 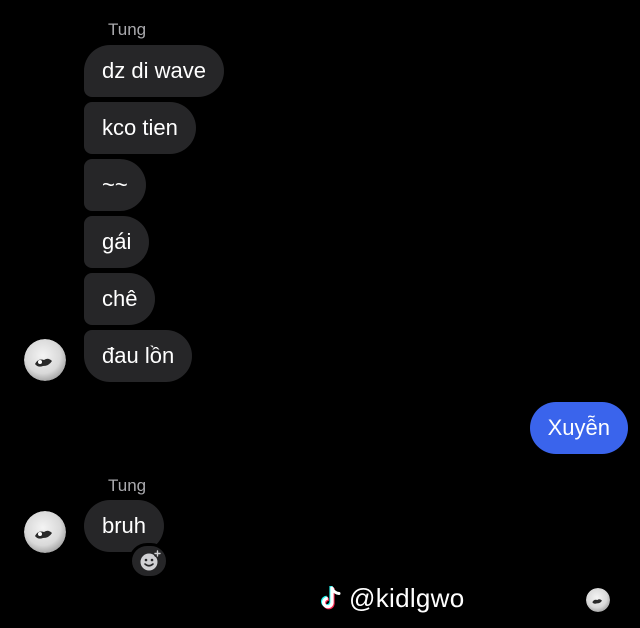 I want to click on read-receipt-avatar-icon, so click(x=598, y=600).